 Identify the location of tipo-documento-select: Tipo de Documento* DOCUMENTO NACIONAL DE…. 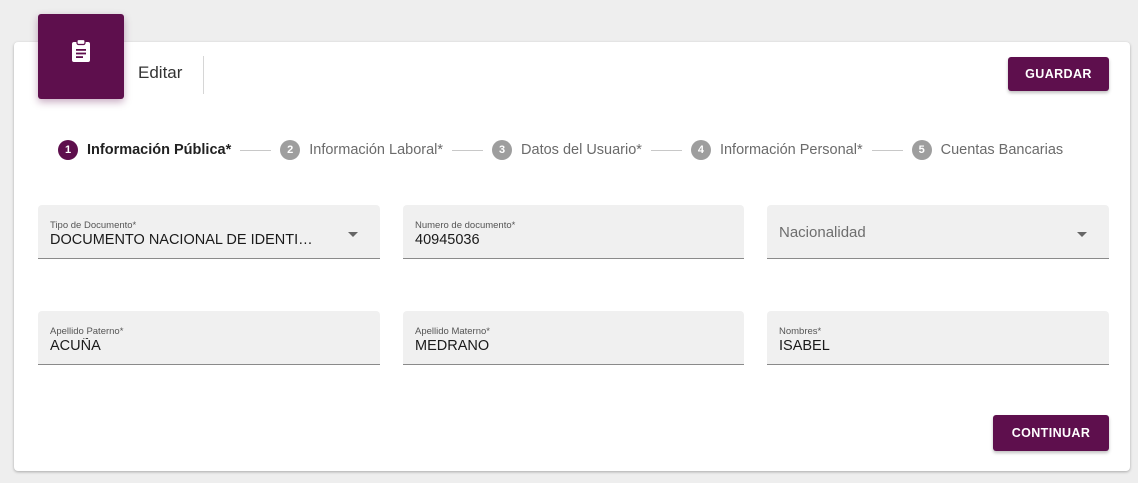
(209, 232).